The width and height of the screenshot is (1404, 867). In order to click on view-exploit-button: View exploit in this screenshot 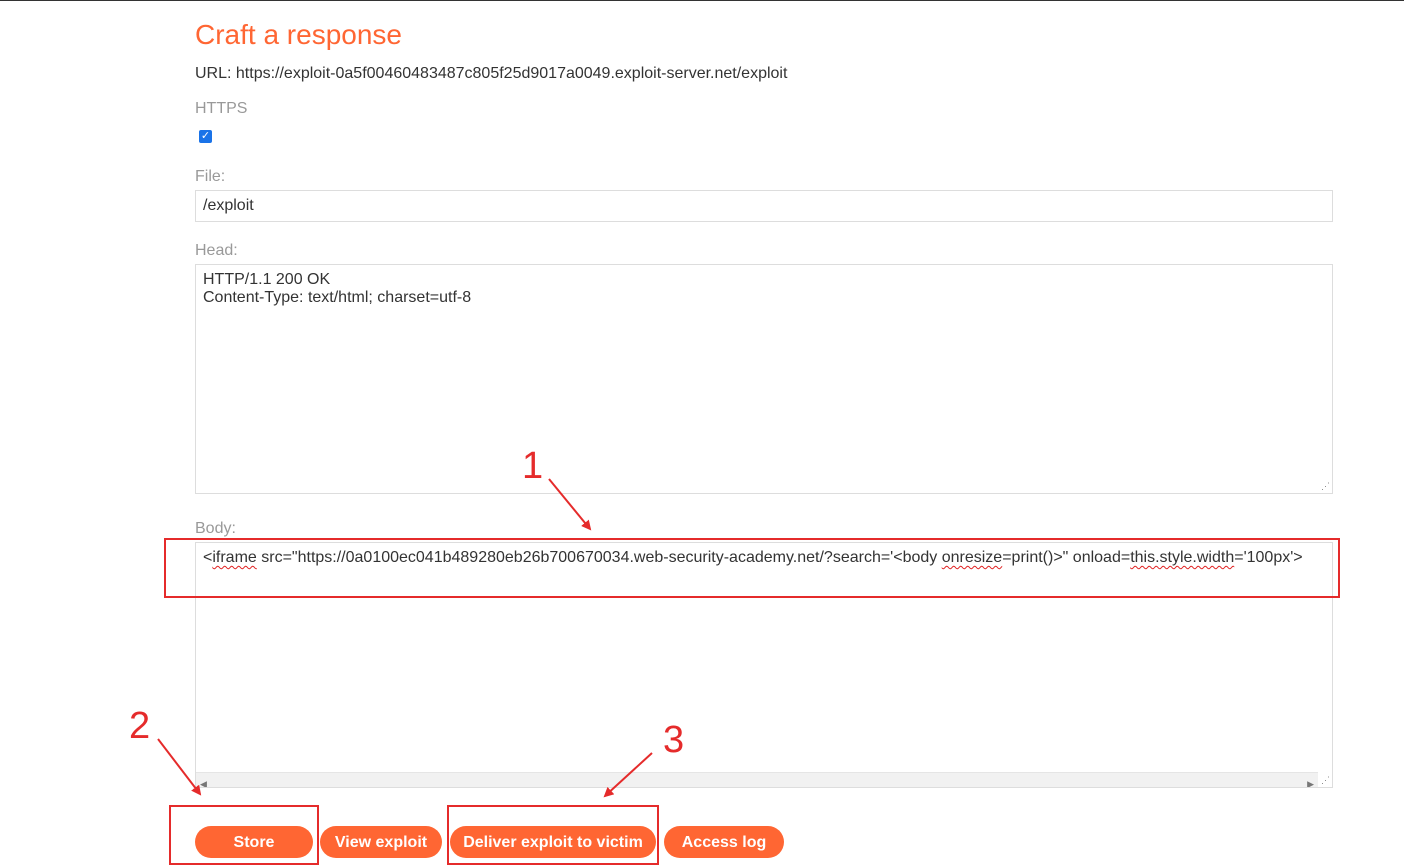, I will do `click(381, 842)`.